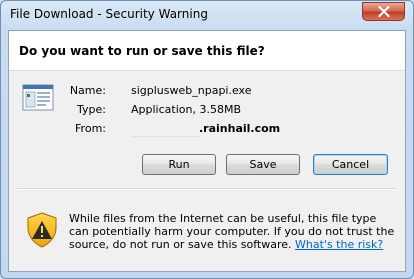  Describe the element at coordinates (91, 109) in the screenshot. I see `type-label: Type:` at that location.